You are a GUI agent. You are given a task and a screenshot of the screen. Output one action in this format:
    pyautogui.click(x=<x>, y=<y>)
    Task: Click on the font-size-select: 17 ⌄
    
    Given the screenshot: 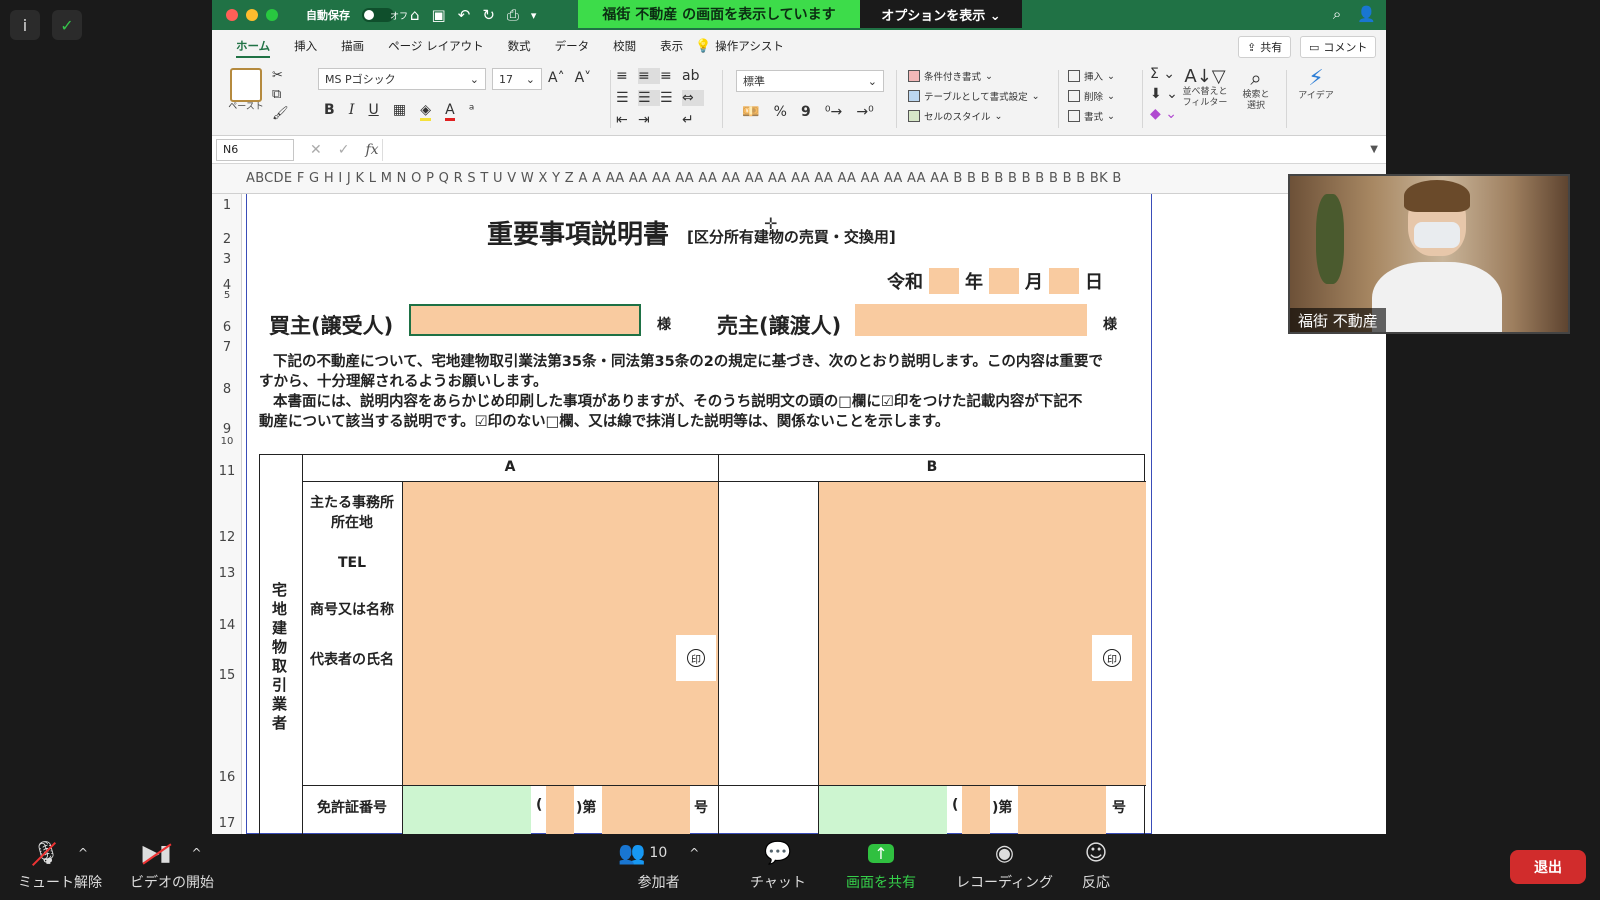 What is the action you would take?
    pyautogui.click(x=517, y=79)
    